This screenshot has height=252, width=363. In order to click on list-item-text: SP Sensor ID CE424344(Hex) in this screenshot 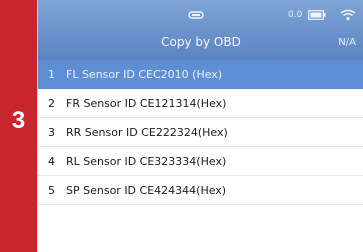, I will do `click(146, 190)`.